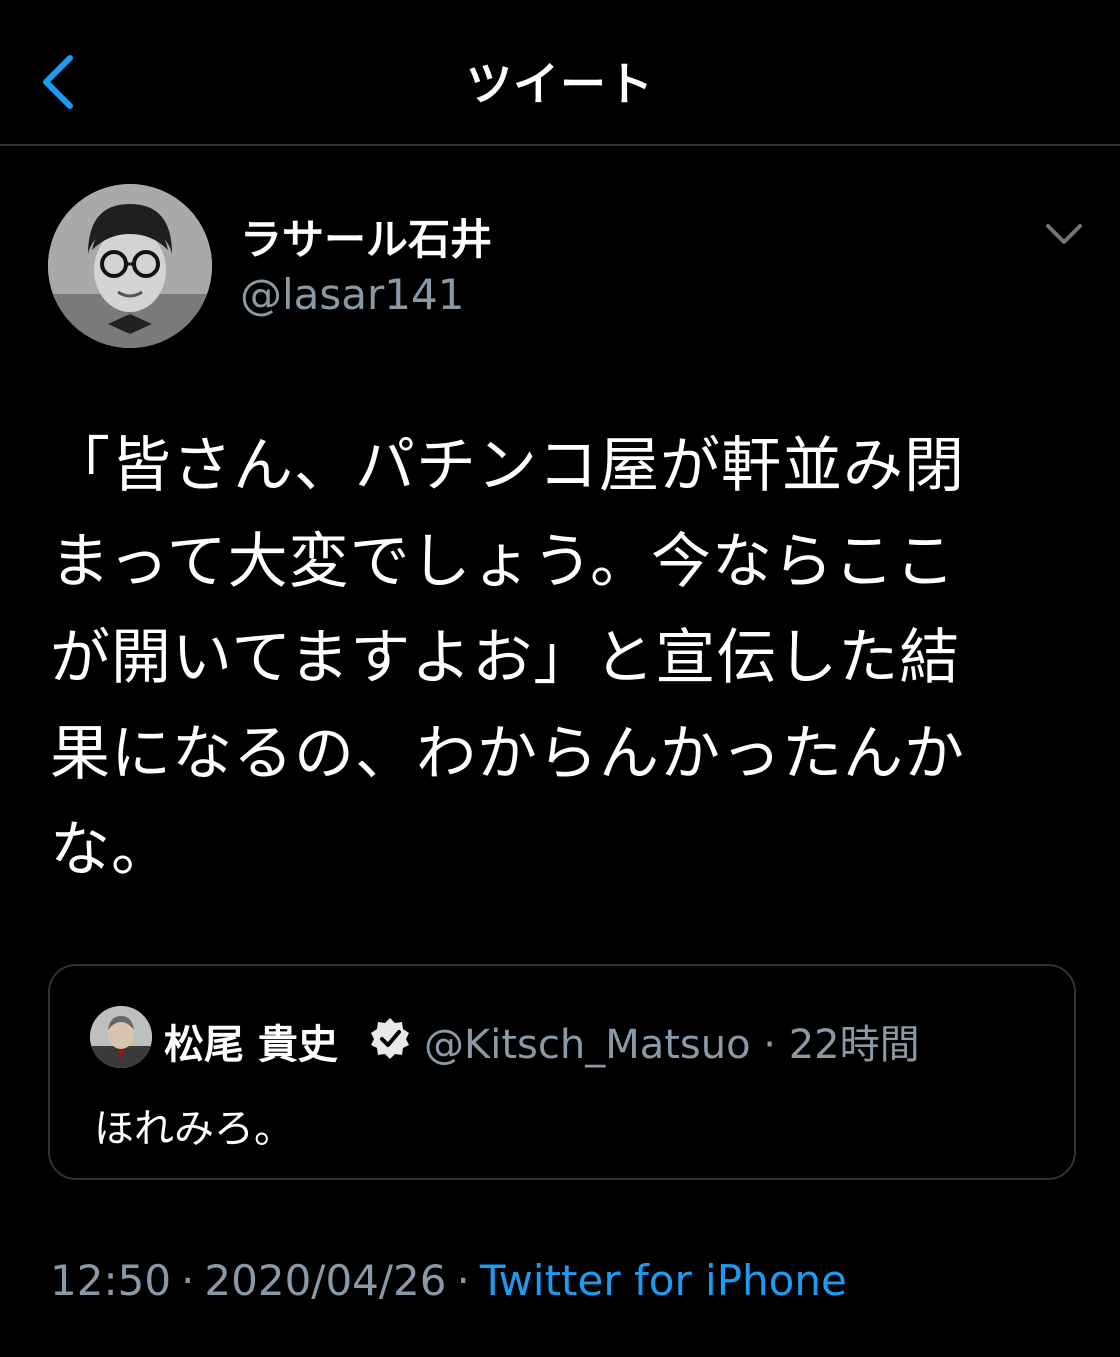 The height and width of the screenshot is (1357, 1120). Describe the element at coordinates (562, 1072) in the screenshot. I see `quoted-tweet-card: 松尾 貴史 @Kitsch_Matsuo · 22時間 ほれみろ。` at that location.